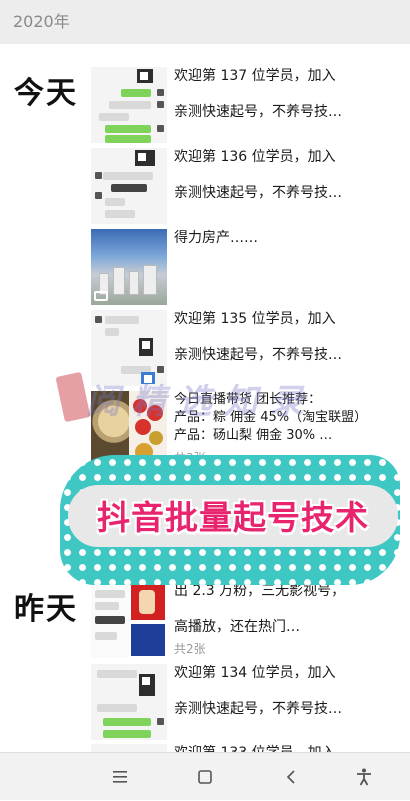  What do you see at coordinates (120, 777) in the screenshot?
I see `menu-icon` at bounding box center [120, 777].